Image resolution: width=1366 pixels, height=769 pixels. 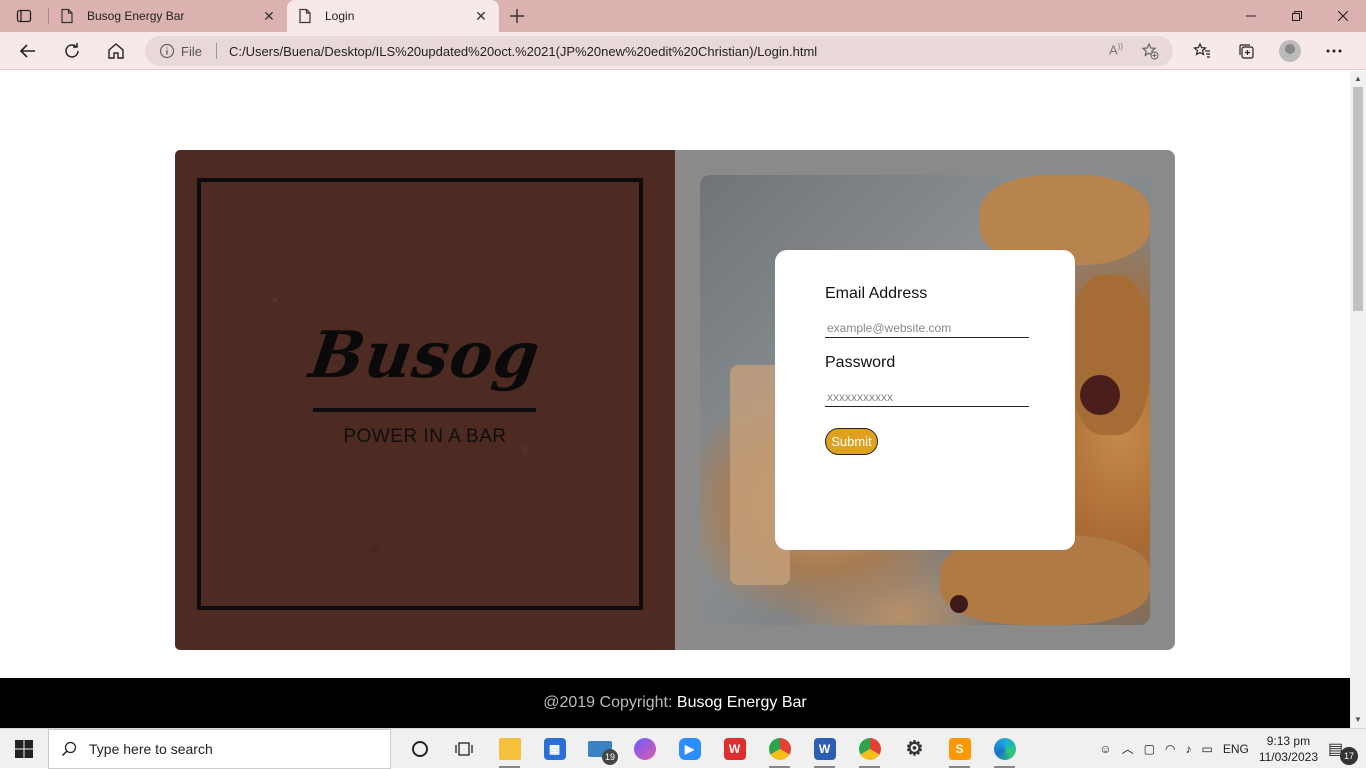 What do you see at coordinates (69, 748) in the screenshot?
I see `search-icon` at bounding box center [69, 748].